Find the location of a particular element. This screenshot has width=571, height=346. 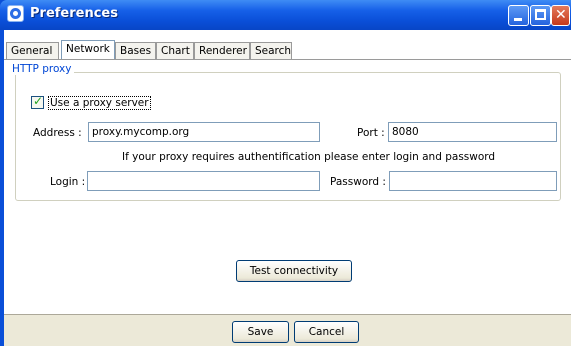

password-label: Password : is located at coordinates (358, 182).